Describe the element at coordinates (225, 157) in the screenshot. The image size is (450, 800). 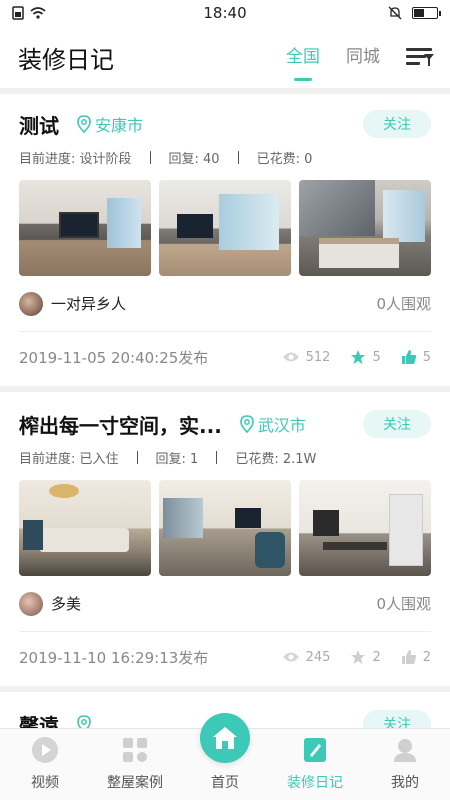
I see `card-meta: 目前进度: 设计阶段 回复: 40 已花费: 0` at that location.